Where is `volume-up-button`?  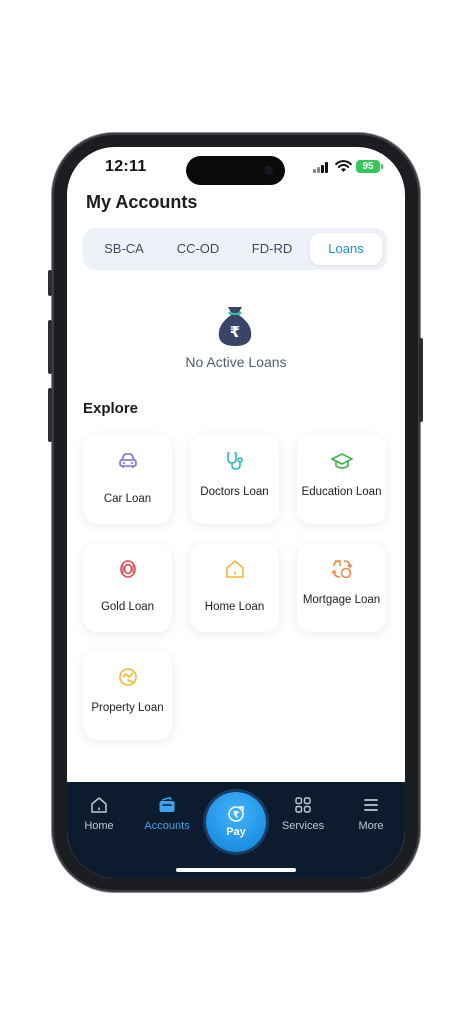
volume-up-button is located at coordinates (50, 347).